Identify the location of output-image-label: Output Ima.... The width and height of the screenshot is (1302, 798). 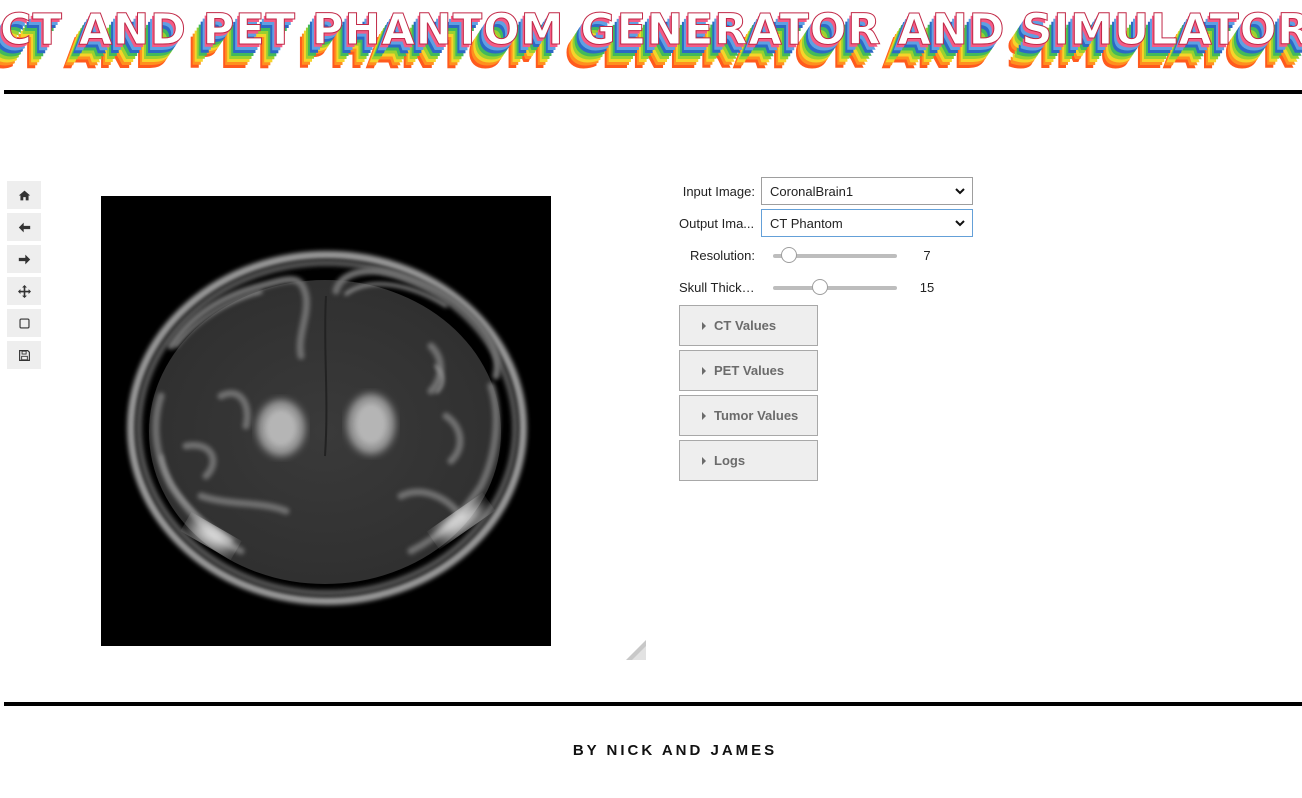
(717, 223).